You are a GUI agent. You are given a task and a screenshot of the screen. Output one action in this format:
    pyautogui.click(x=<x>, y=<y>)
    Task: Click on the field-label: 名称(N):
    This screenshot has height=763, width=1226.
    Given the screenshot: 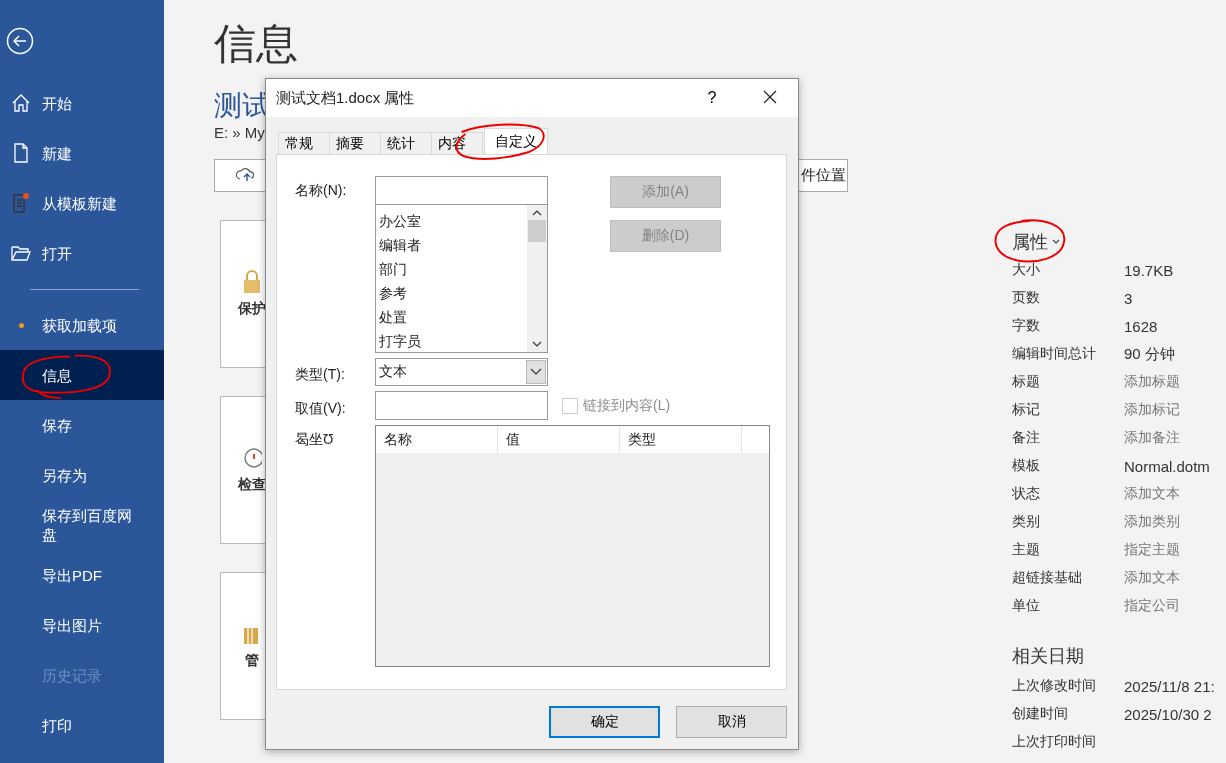 What is the action you would take?
    pyautogui.click(x=321, y=190)
    